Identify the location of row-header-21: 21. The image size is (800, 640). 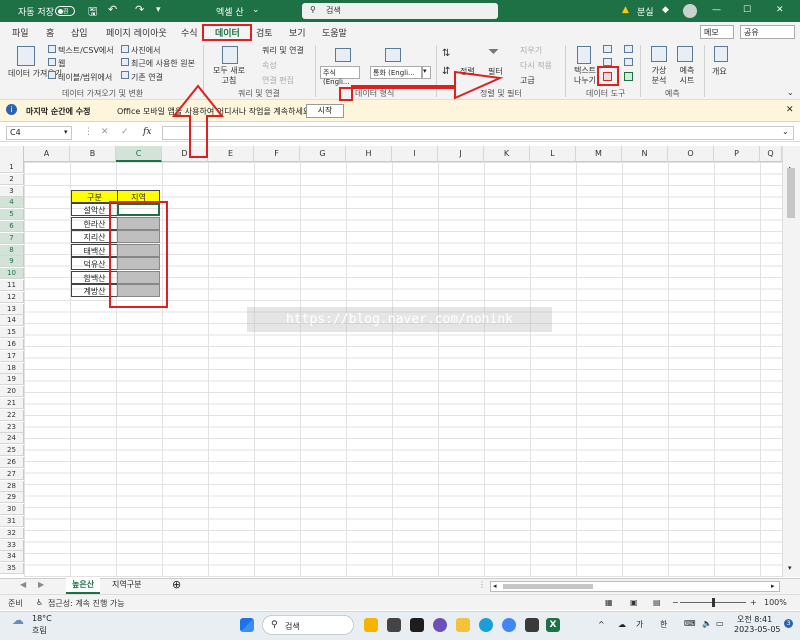
(12, 403).